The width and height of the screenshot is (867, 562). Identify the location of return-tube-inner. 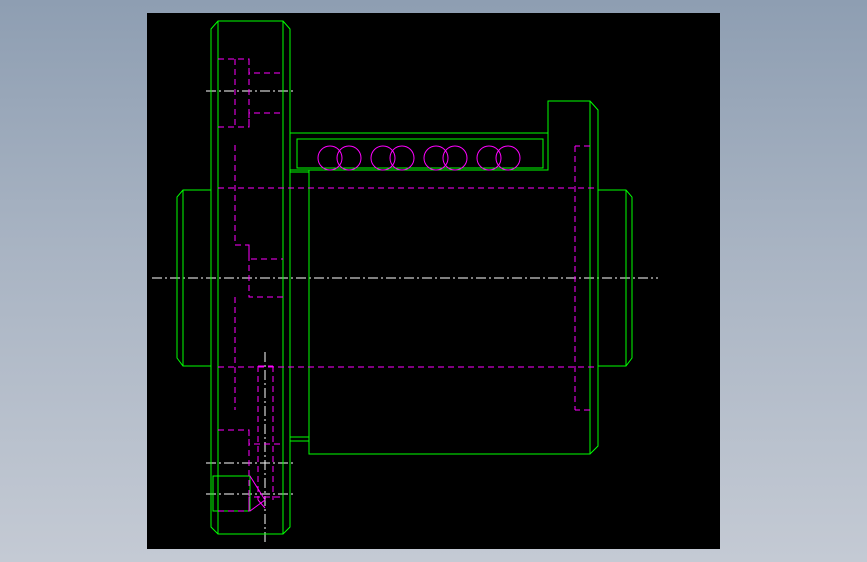
(420, 153).